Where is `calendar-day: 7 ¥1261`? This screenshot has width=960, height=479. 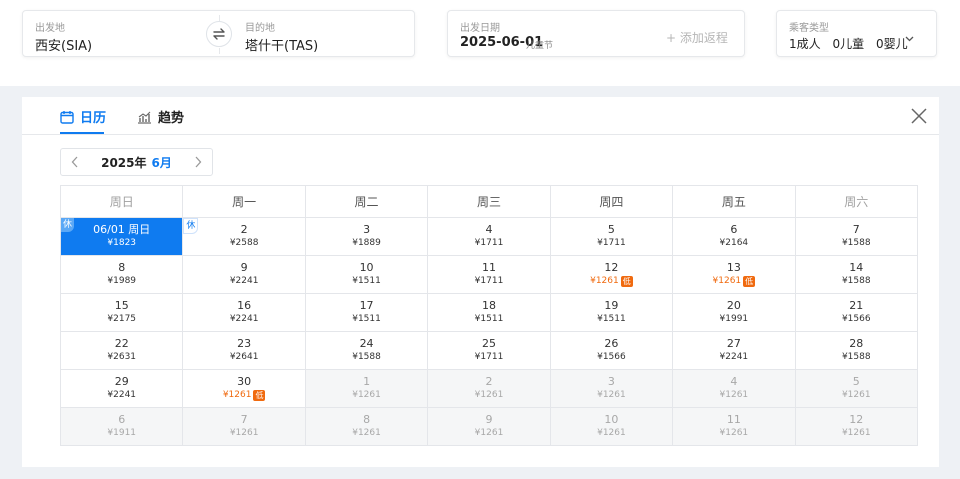 calendar-day: 7 ¥1261 is located at coordinates (244, 427).